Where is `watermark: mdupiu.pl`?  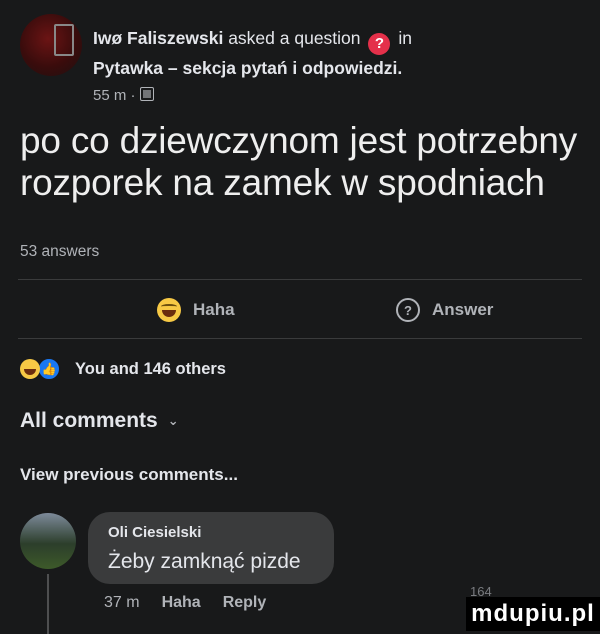 watermark: mdupiu.pl is located at coordinates (533, 614).